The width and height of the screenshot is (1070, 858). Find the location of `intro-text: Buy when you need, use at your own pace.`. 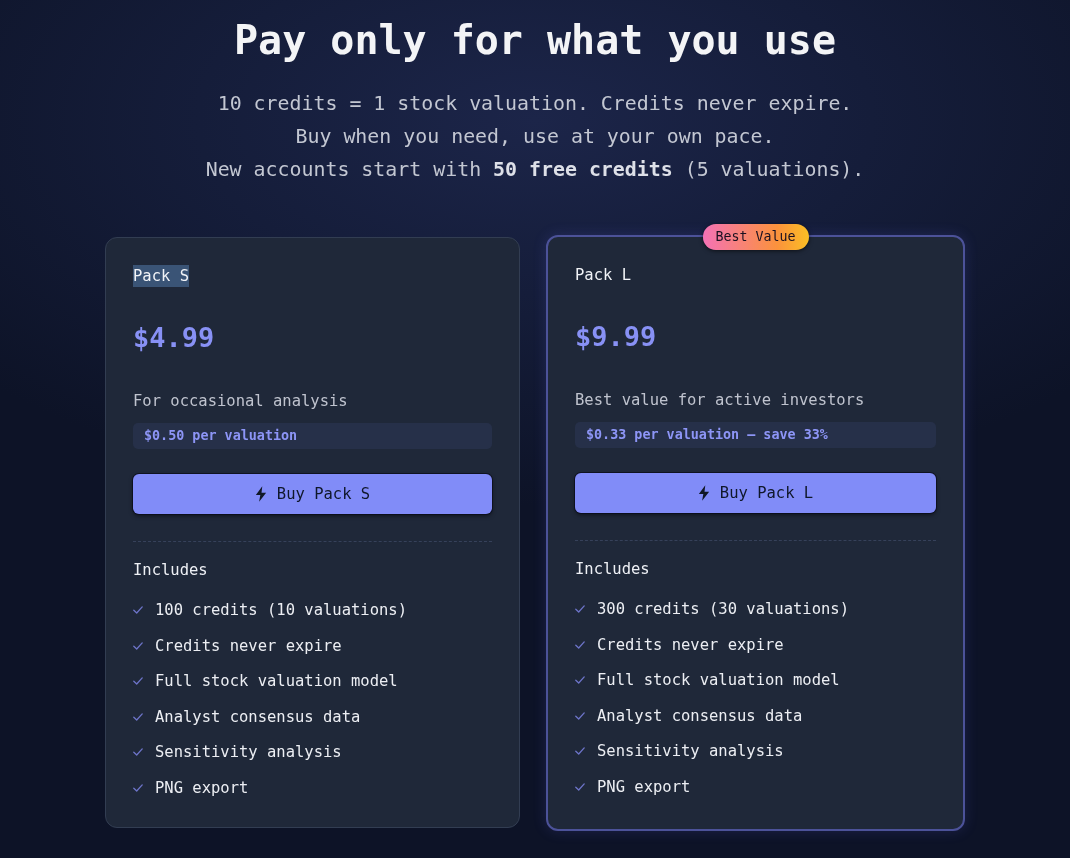

intro-text: Buy when you need, use at your own pace. is located at coordinates (535, 137).